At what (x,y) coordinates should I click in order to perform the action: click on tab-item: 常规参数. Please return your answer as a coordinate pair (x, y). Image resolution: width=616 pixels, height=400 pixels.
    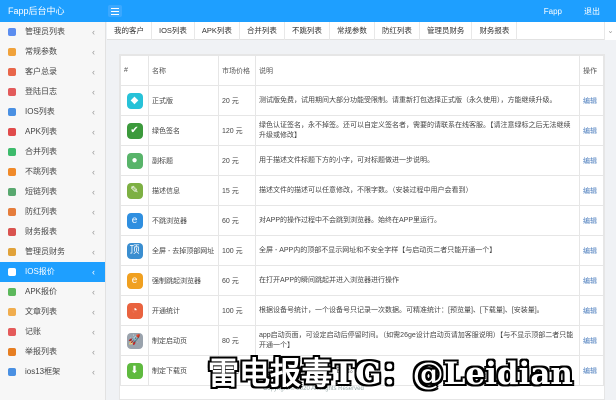
    Looking at the image, I should click on (352, 30).